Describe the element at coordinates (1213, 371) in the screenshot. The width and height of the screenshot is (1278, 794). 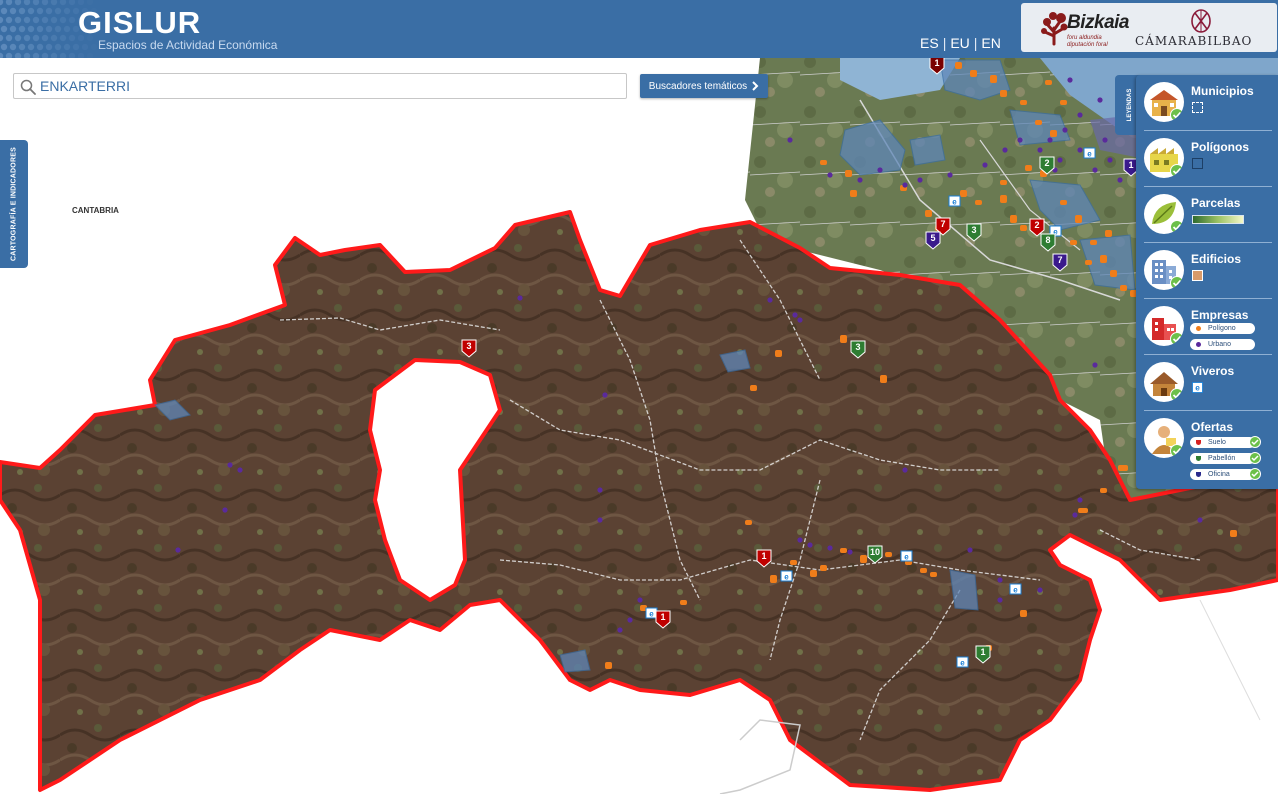
I see `legend-label-viveros: Viveros` at that location.